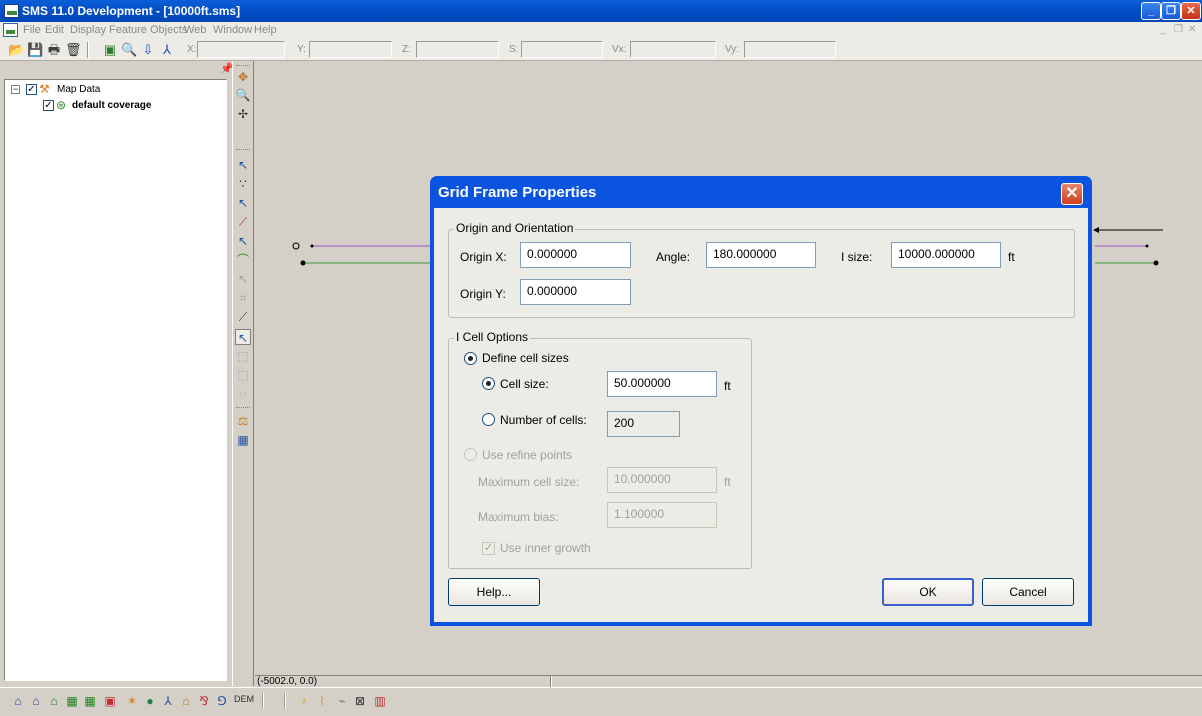  What do you see at coordinates (562, 49) in the screenshot?
I see `s-coord-field` at bounding box center [562, 49].